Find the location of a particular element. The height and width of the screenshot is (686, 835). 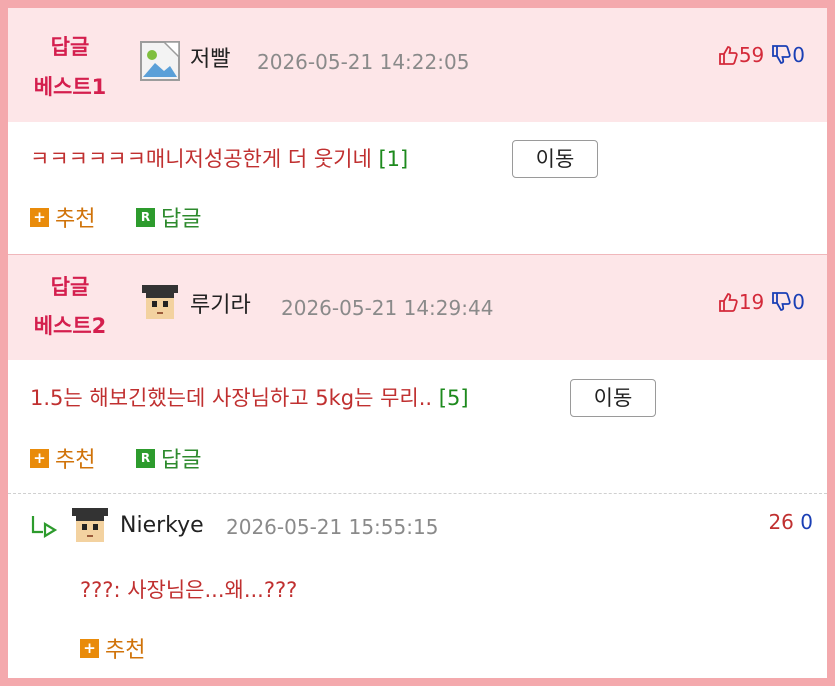

upvote-count: 59 is located at coordinates (751, 55).